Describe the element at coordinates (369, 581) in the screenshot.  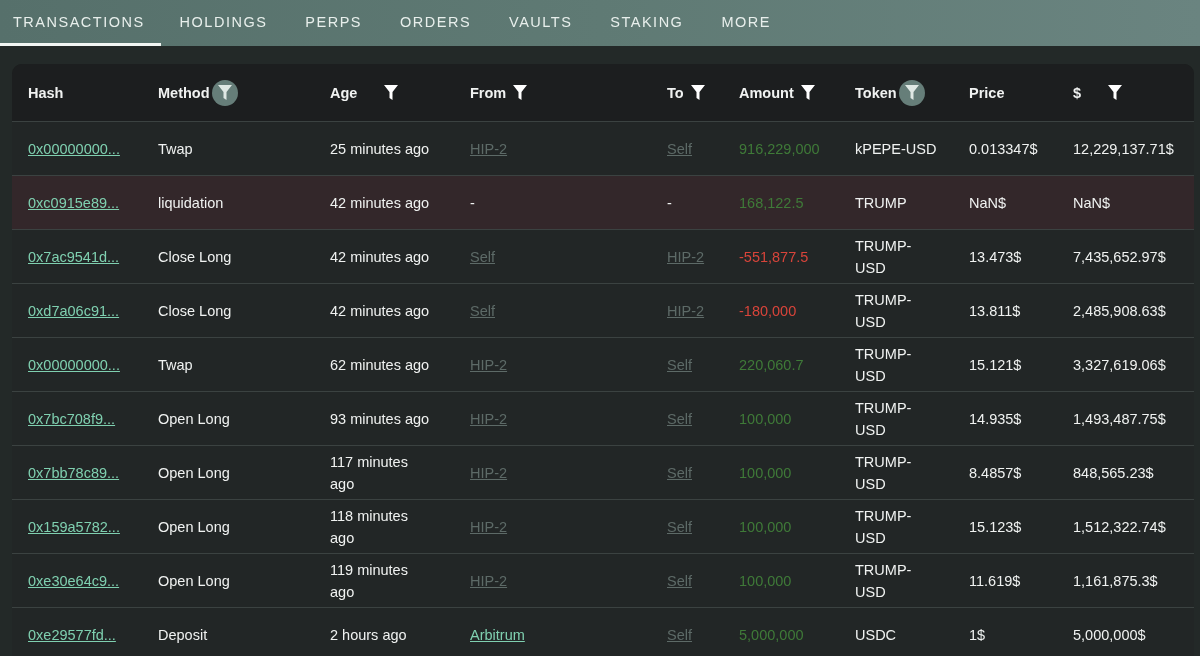
I see `table-cell-text: 119 minutes ago` at that location.